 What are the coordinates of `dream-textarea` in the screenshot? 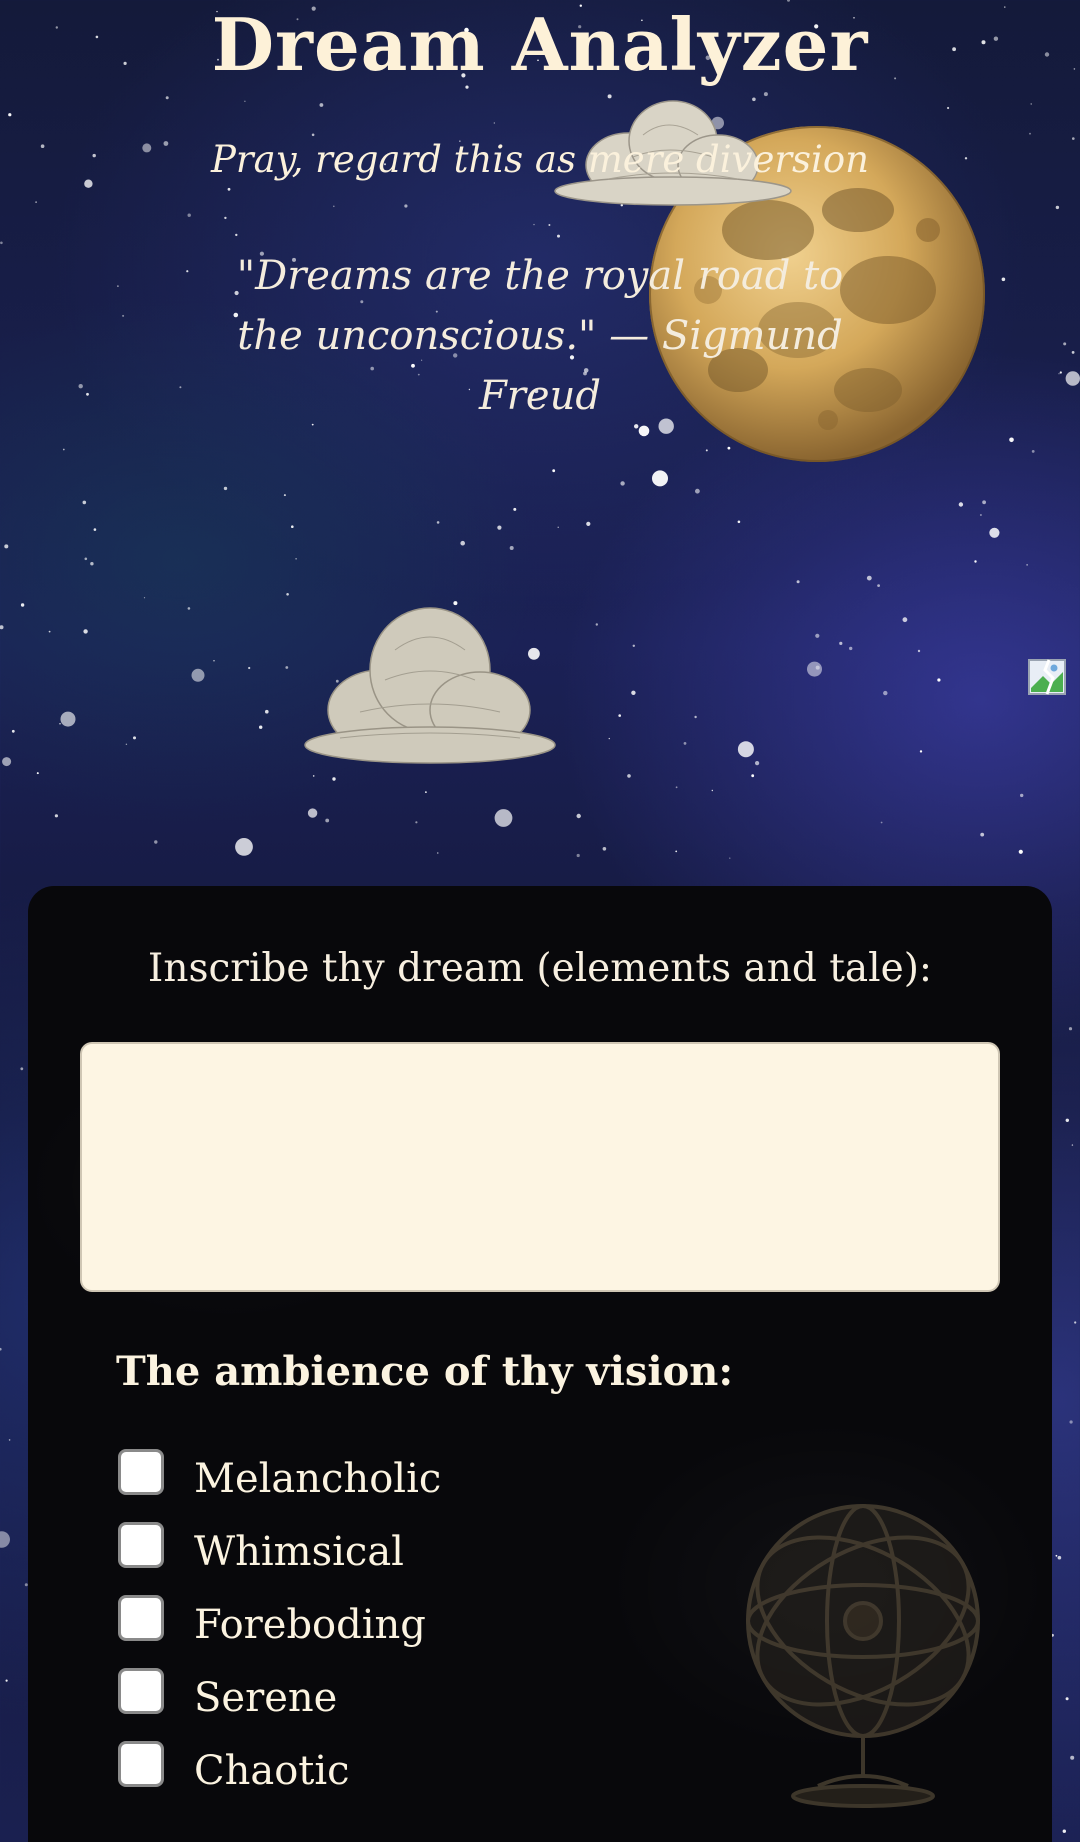 It's located at (540, 1167).